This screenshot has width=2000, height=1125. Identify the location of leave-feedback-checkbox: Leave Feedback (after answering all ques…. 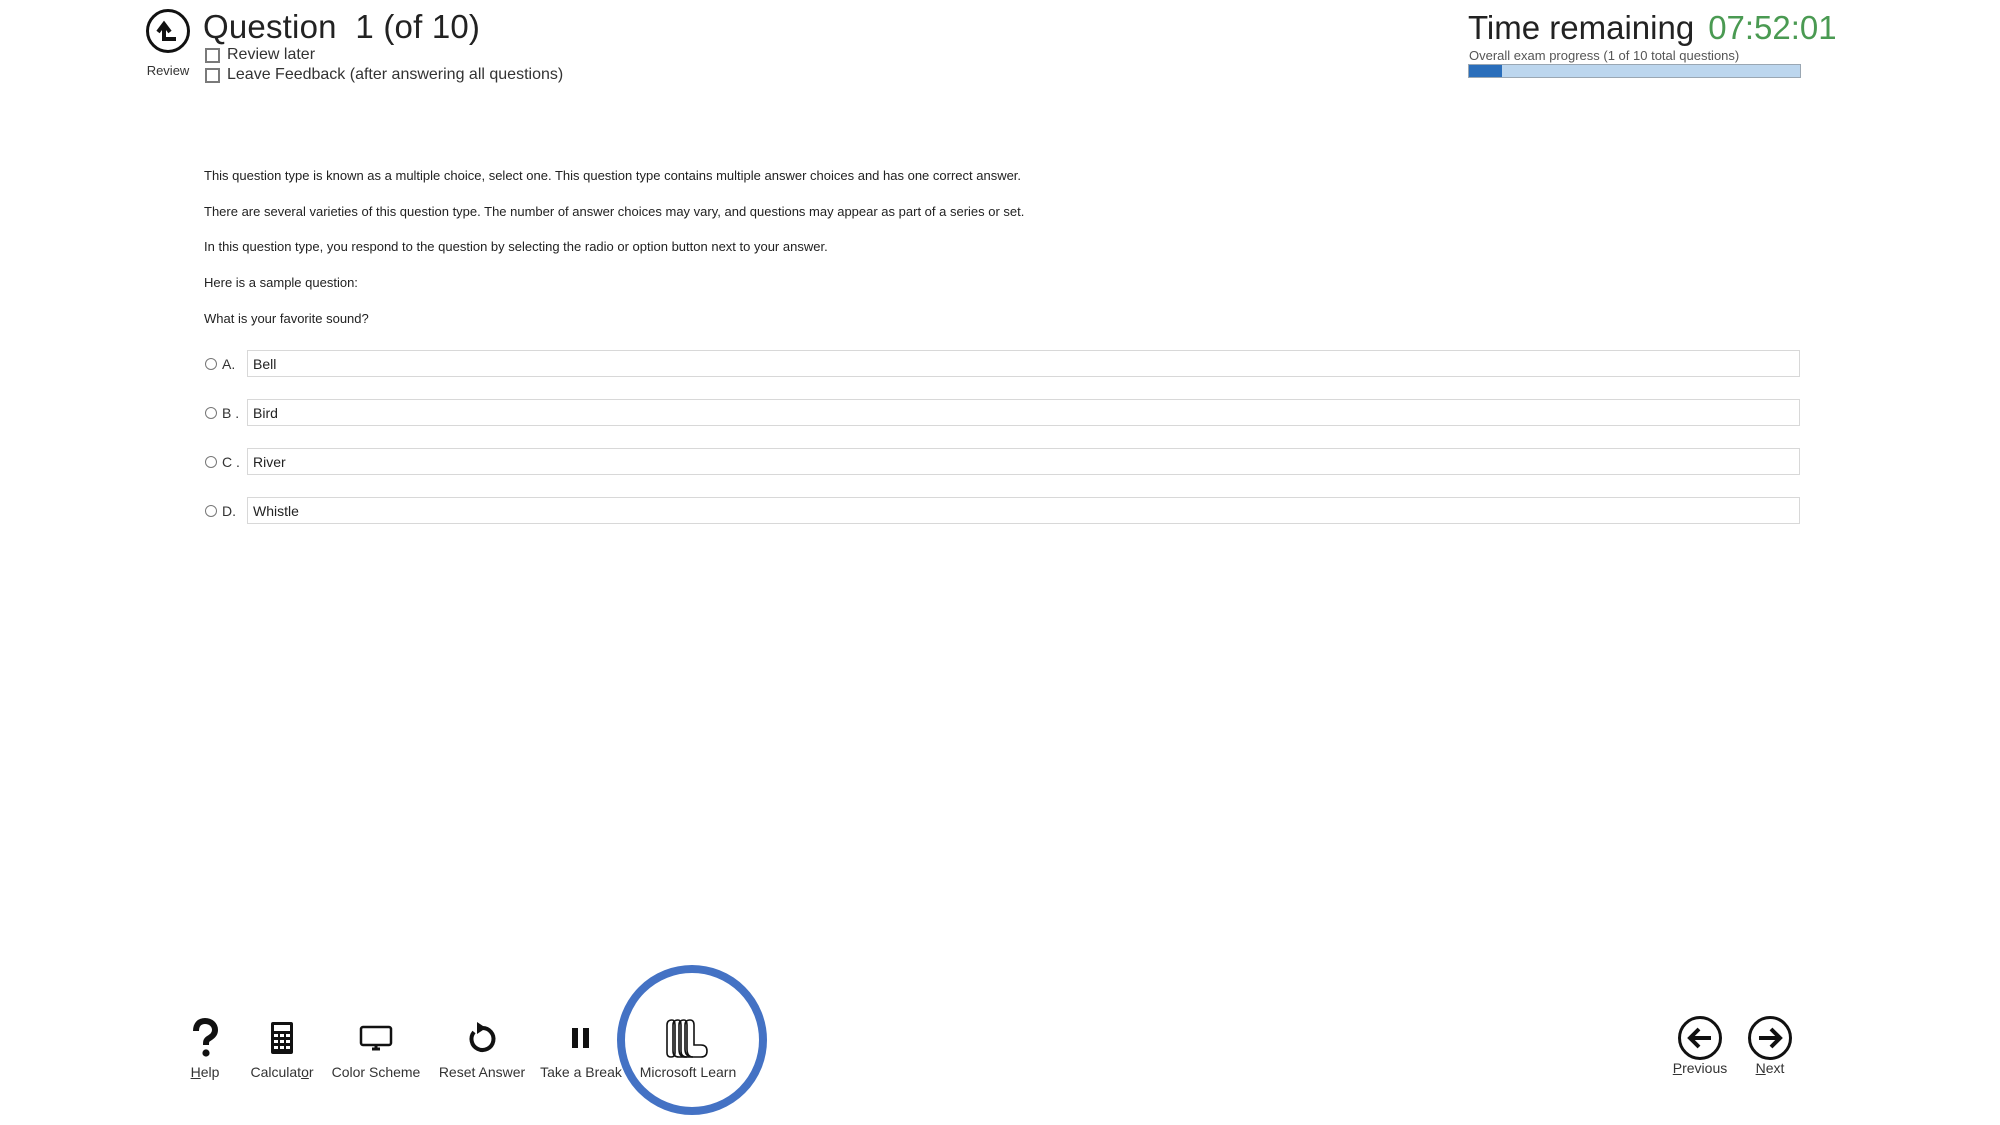
(384, 75).